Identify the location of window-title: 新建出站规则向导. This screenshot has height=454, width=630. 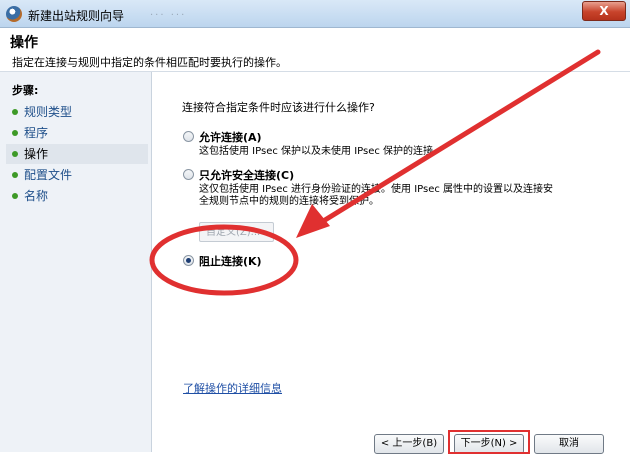
(76, 16).